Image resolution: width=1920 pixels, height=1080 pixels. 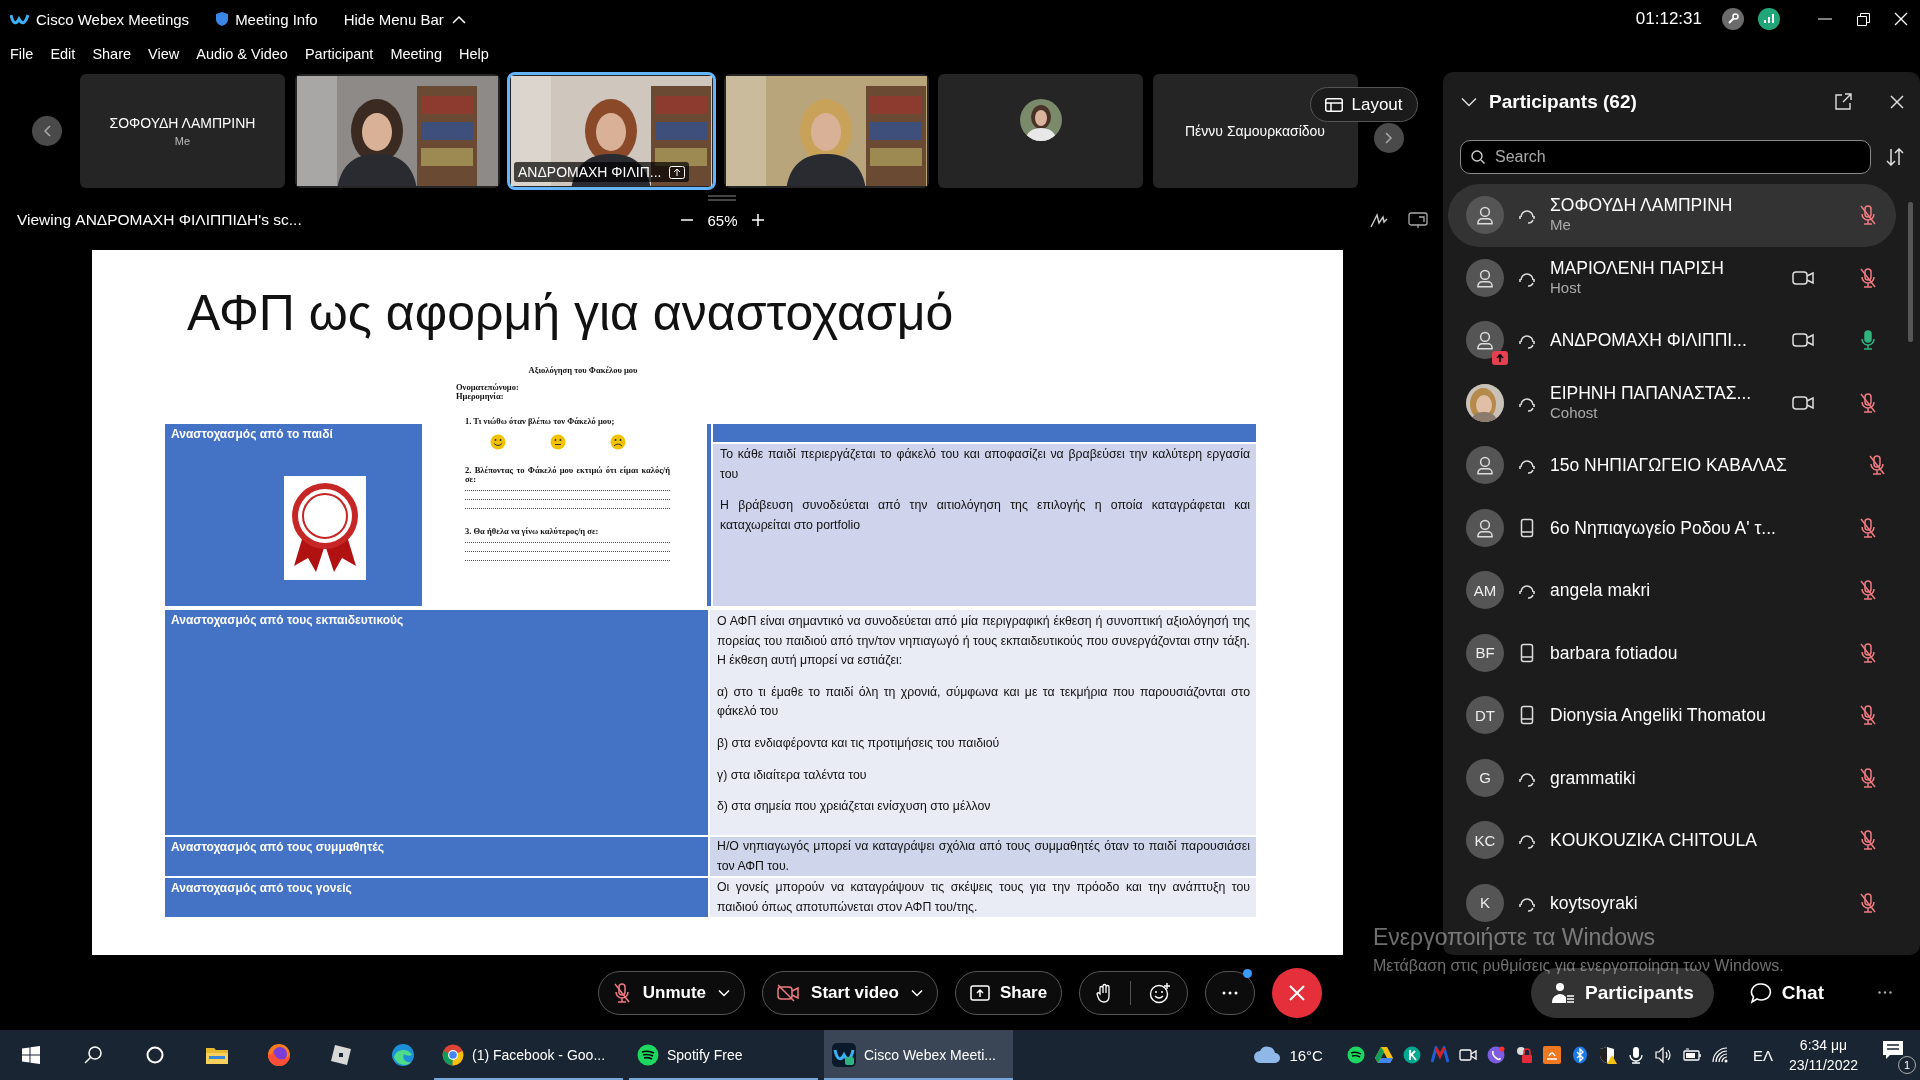 What do you see at coordinates (1230, 992) in the screenshot?
I see `more-button` at bounding box center [1230, 992].